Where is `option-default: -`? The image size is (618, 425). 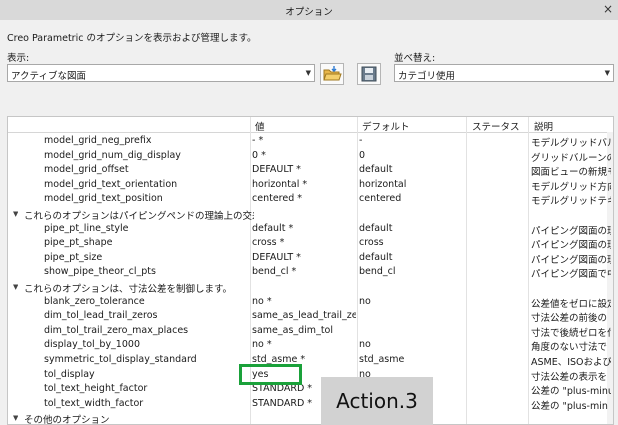
option-default: - is located at coordinates (361, 140).